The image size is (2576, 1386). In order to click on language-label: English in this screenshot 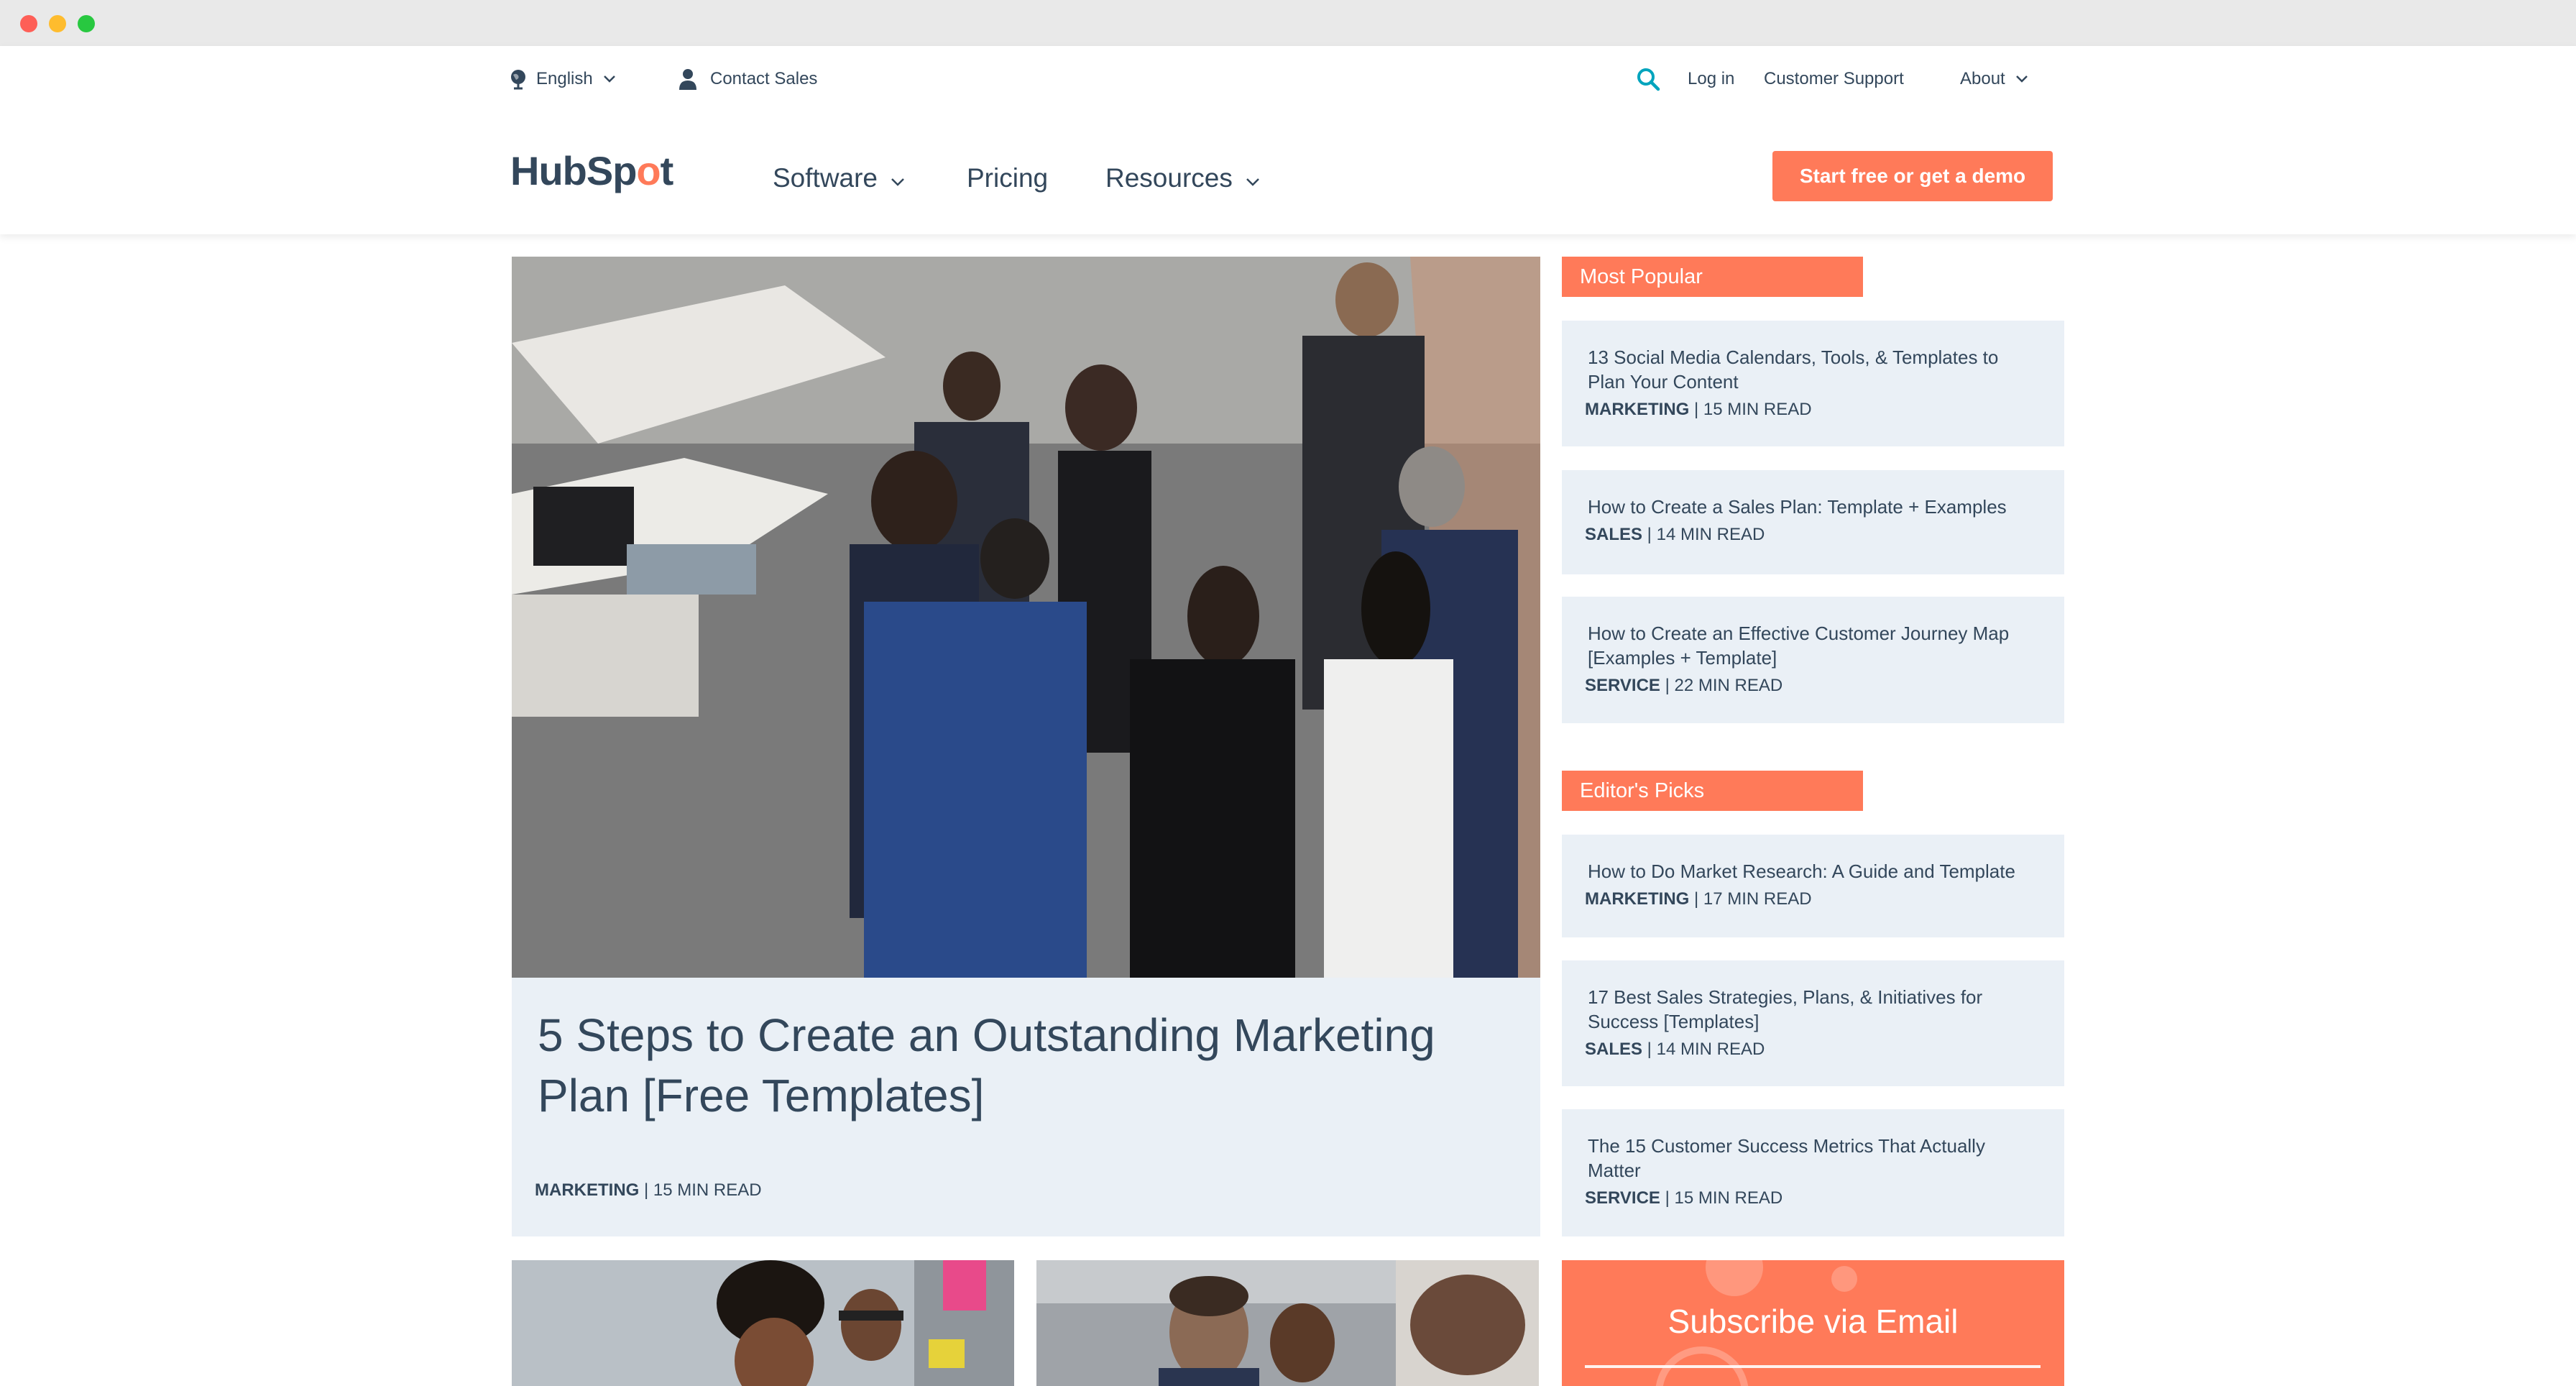, I will do `click(564, 78)`.